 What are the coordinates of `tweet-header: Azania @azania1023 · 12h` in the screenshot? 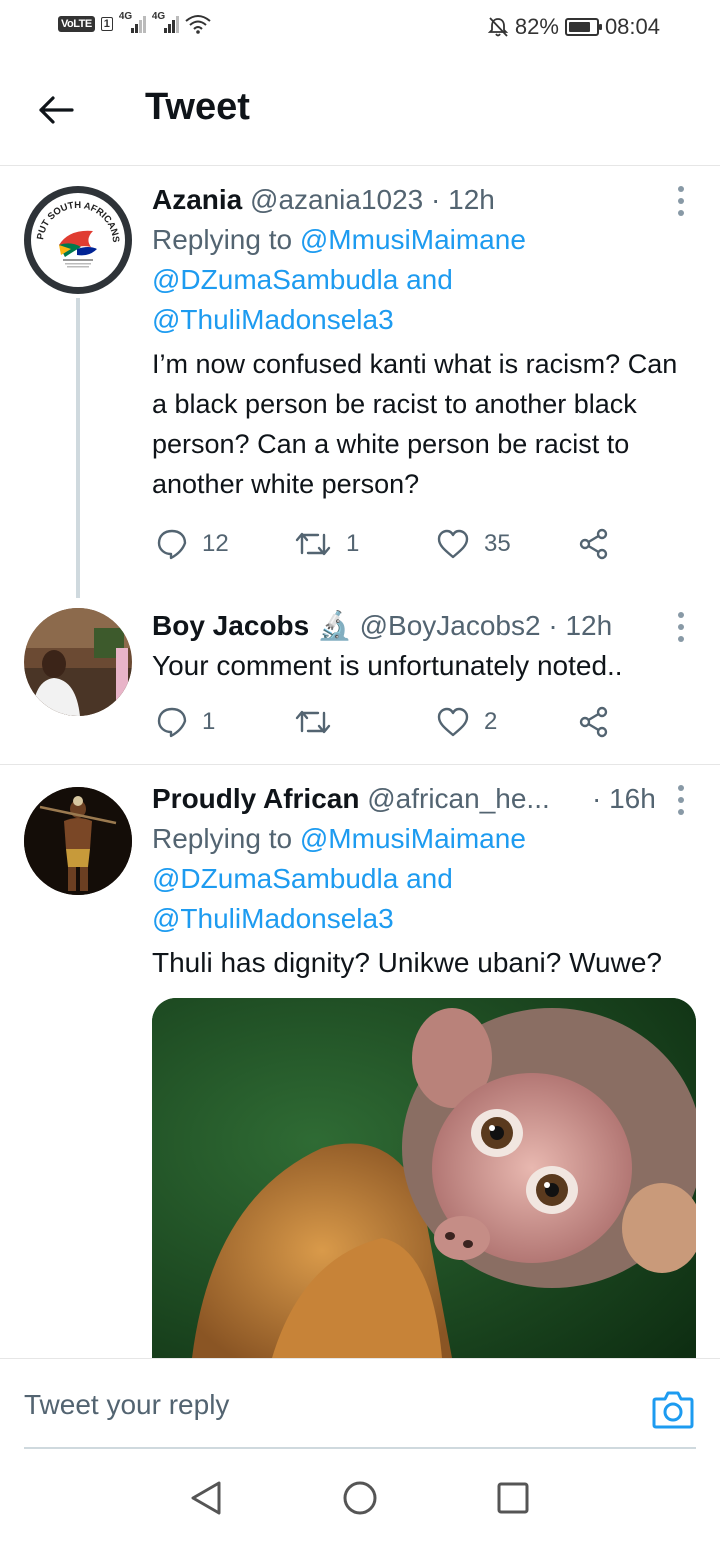 It's located at (424, 200).